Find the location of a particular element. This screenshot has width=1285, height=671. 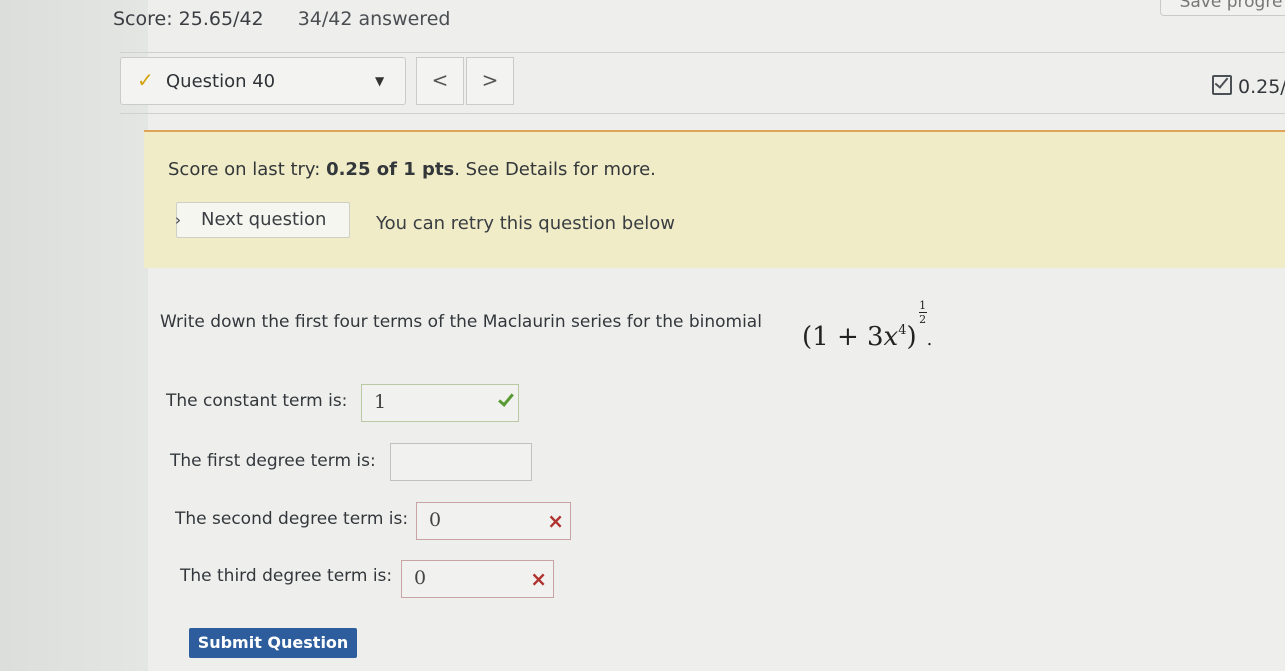

caret-down-icon: ▼ is located at coordinates (380, 81).